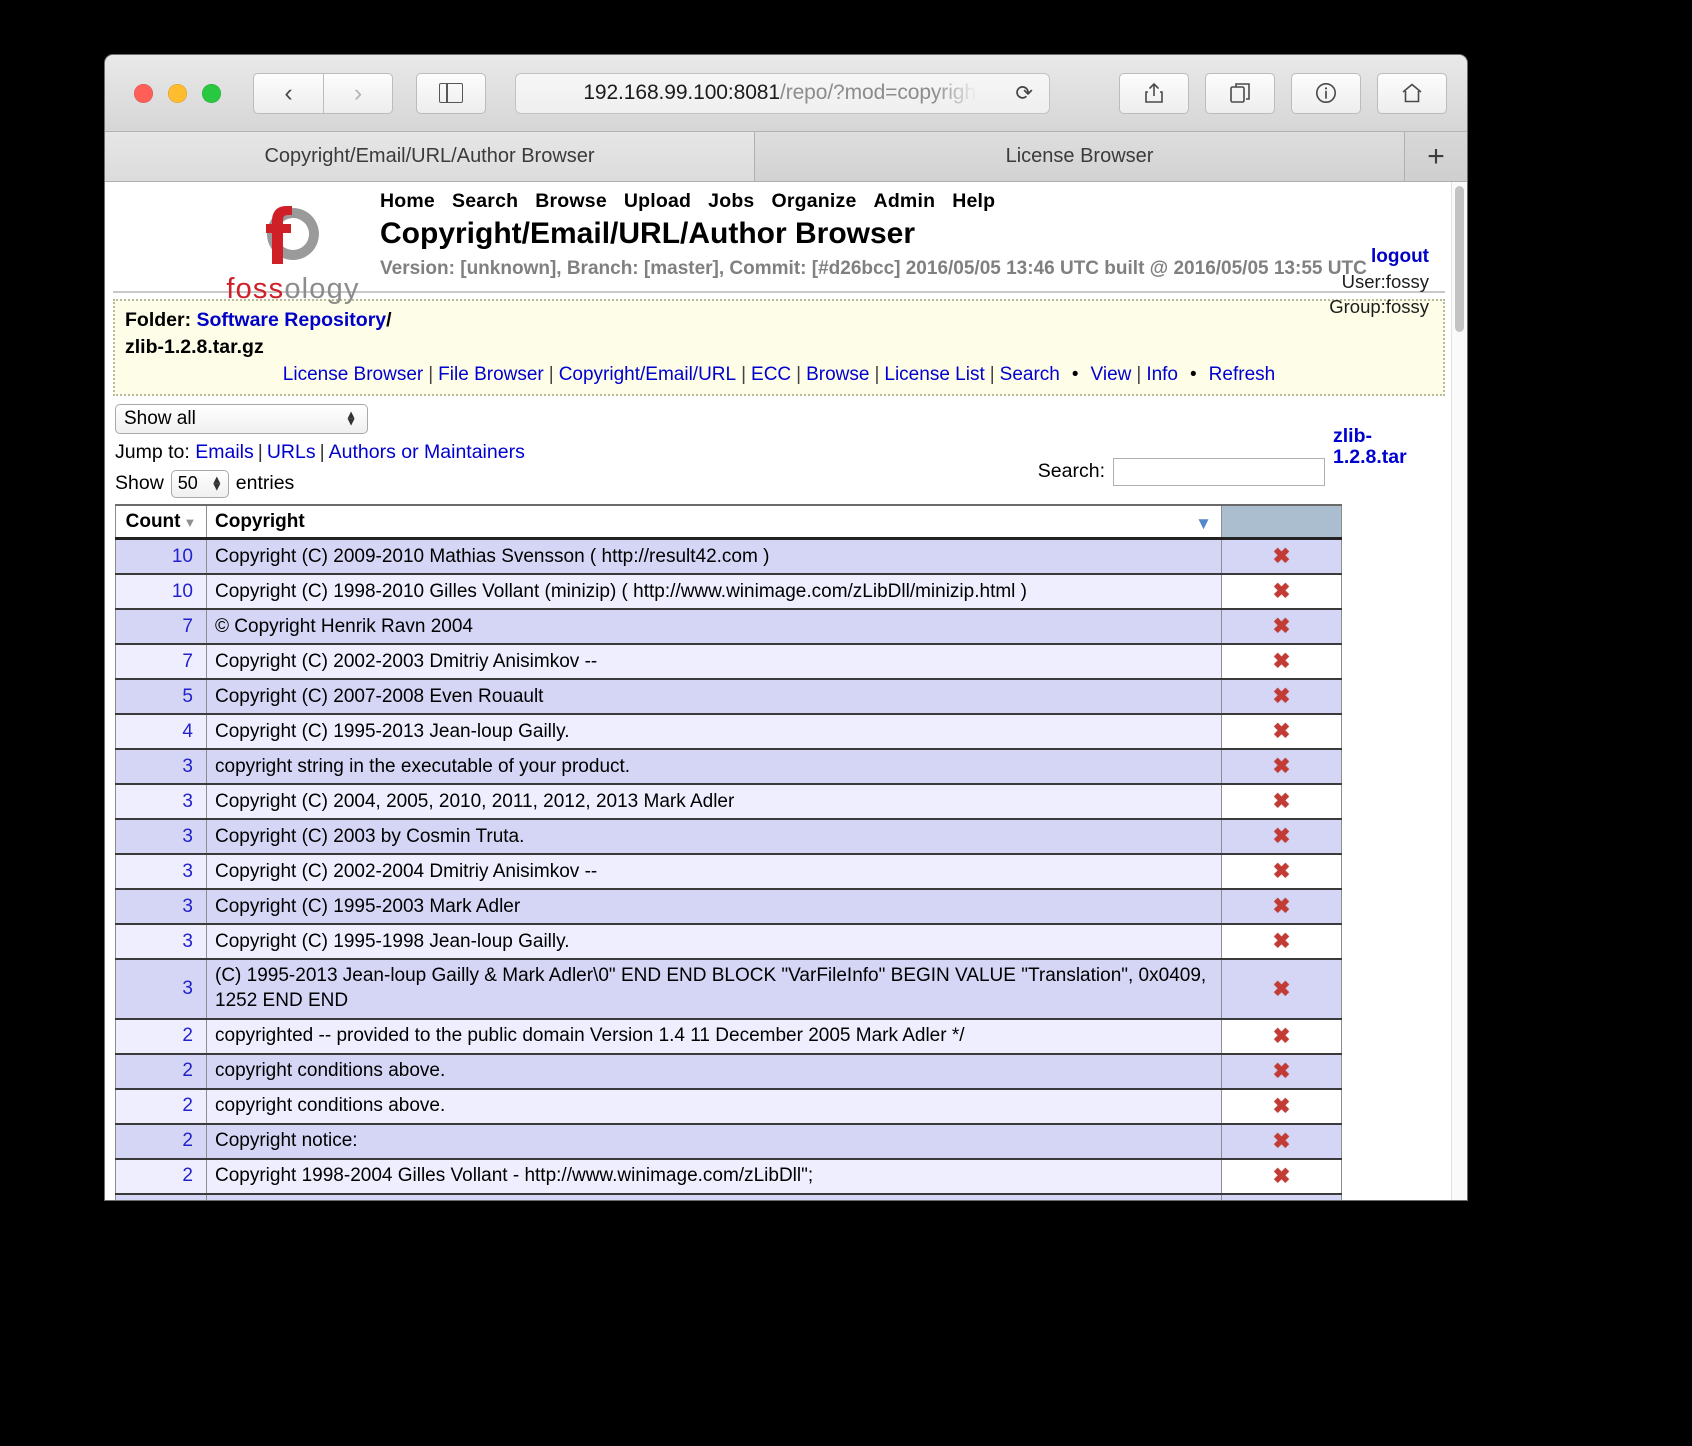 Image resolution: width=1692 pixels, height=1446 pixels. I want to click on folder-repo-link: Software Repository, so click(292, 320).